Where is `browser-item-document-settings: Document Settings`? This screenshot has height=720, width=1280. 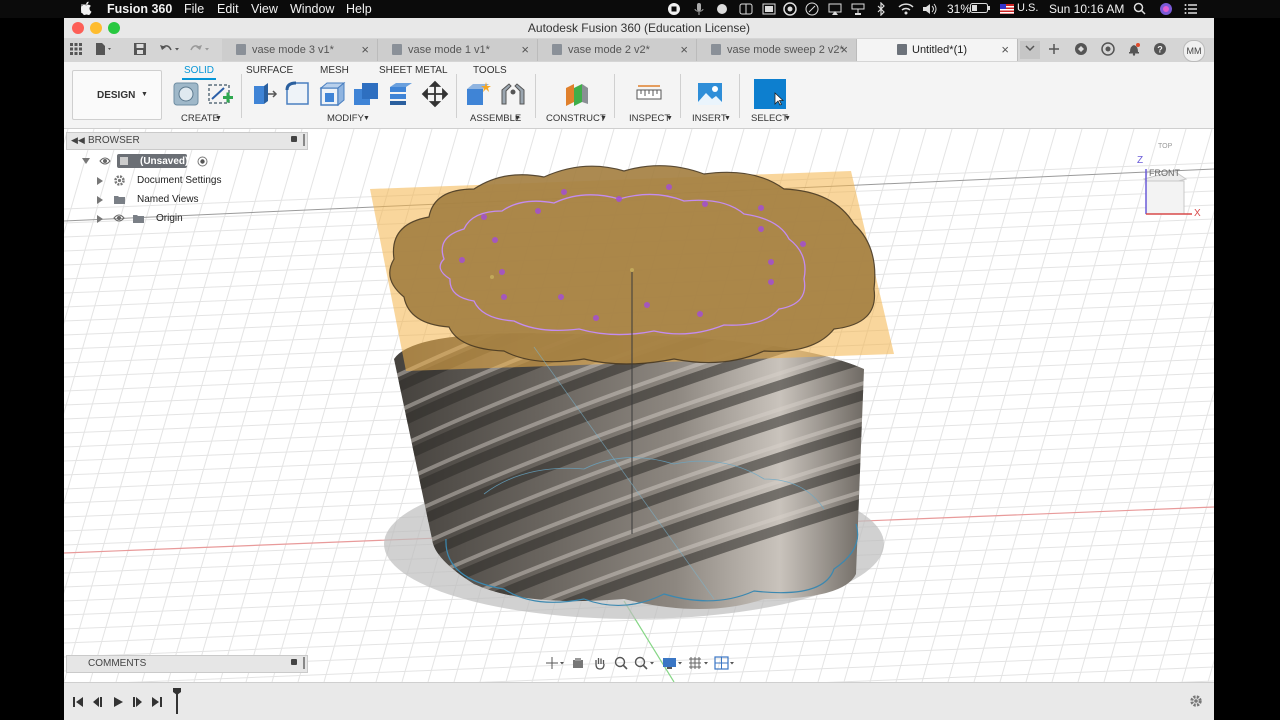 browser-item-document-settings: Document Settings is located at coordinates (174, 181).